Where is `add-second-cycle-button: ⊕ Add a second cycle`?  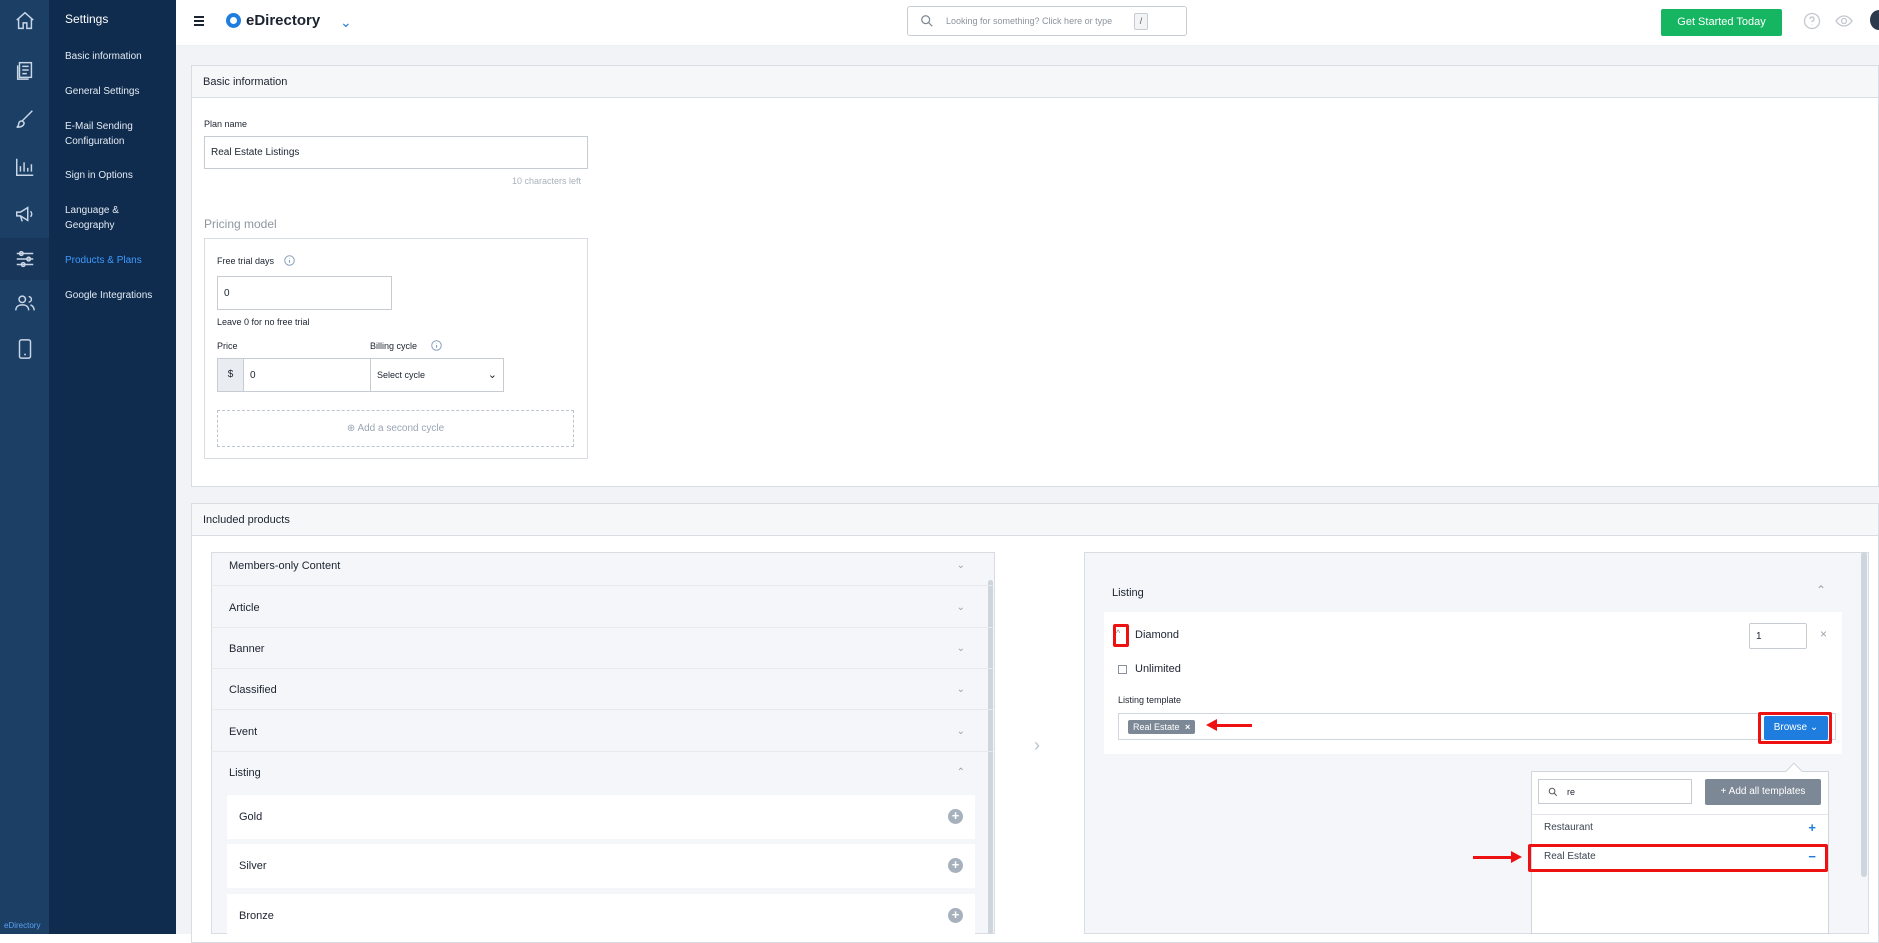 add-second-cycle-button: ⊕ Add a second cycle is located at coordinates (395, 428).